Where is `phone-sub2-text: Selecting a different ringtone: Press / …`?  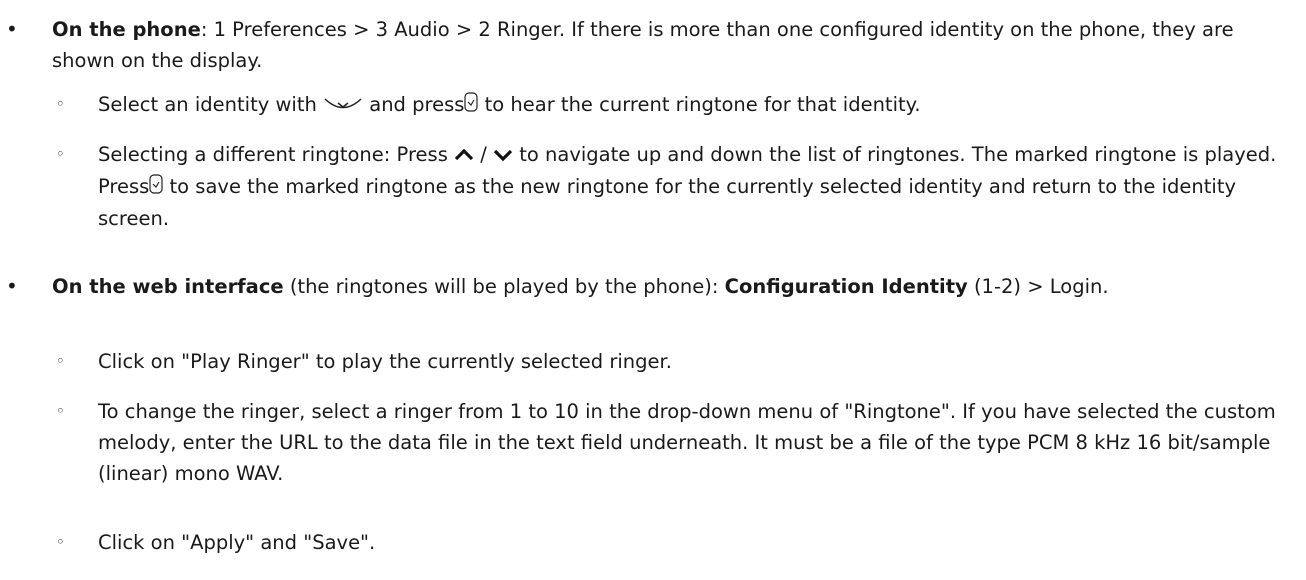 phone-sub2-text: Selecting a different ringtone: Press / … is located at coordinates (693, 186).